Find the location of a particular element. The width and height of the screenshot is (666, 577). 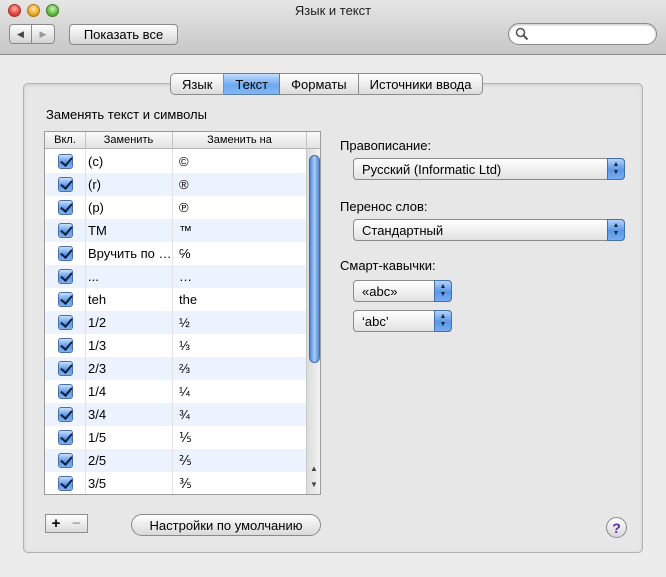

section-label: Заменять текст и символы is located at coordinates (126, 114).